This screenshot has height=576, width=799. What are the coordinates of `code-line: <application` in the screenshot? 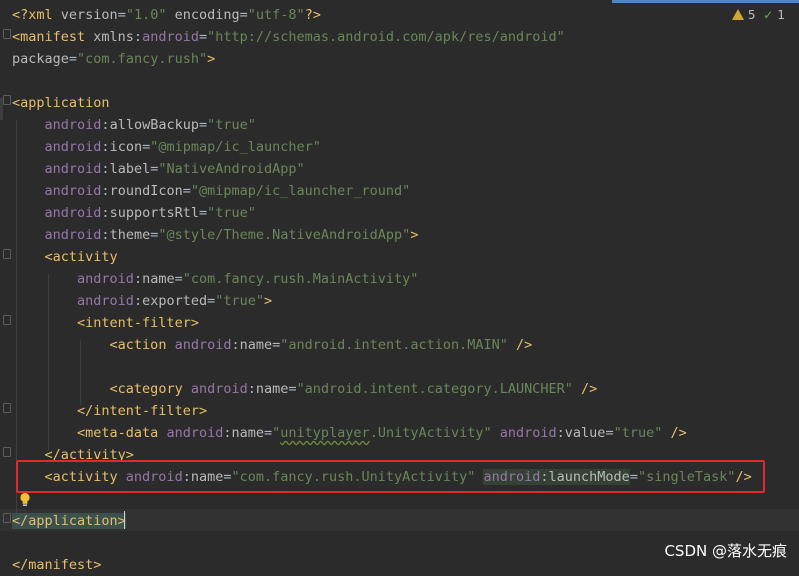 It's located at (61, 103).